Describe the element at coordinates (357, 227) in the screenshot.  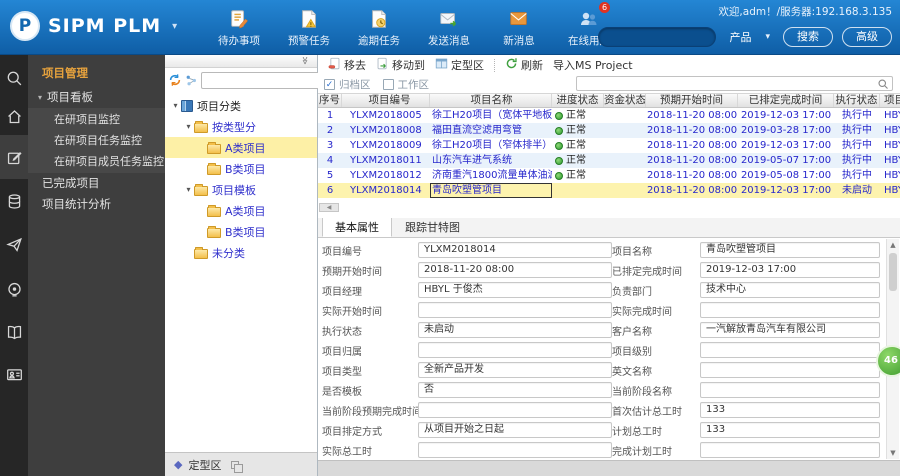
I see `tab-基本属性: 基本属性` at that location.